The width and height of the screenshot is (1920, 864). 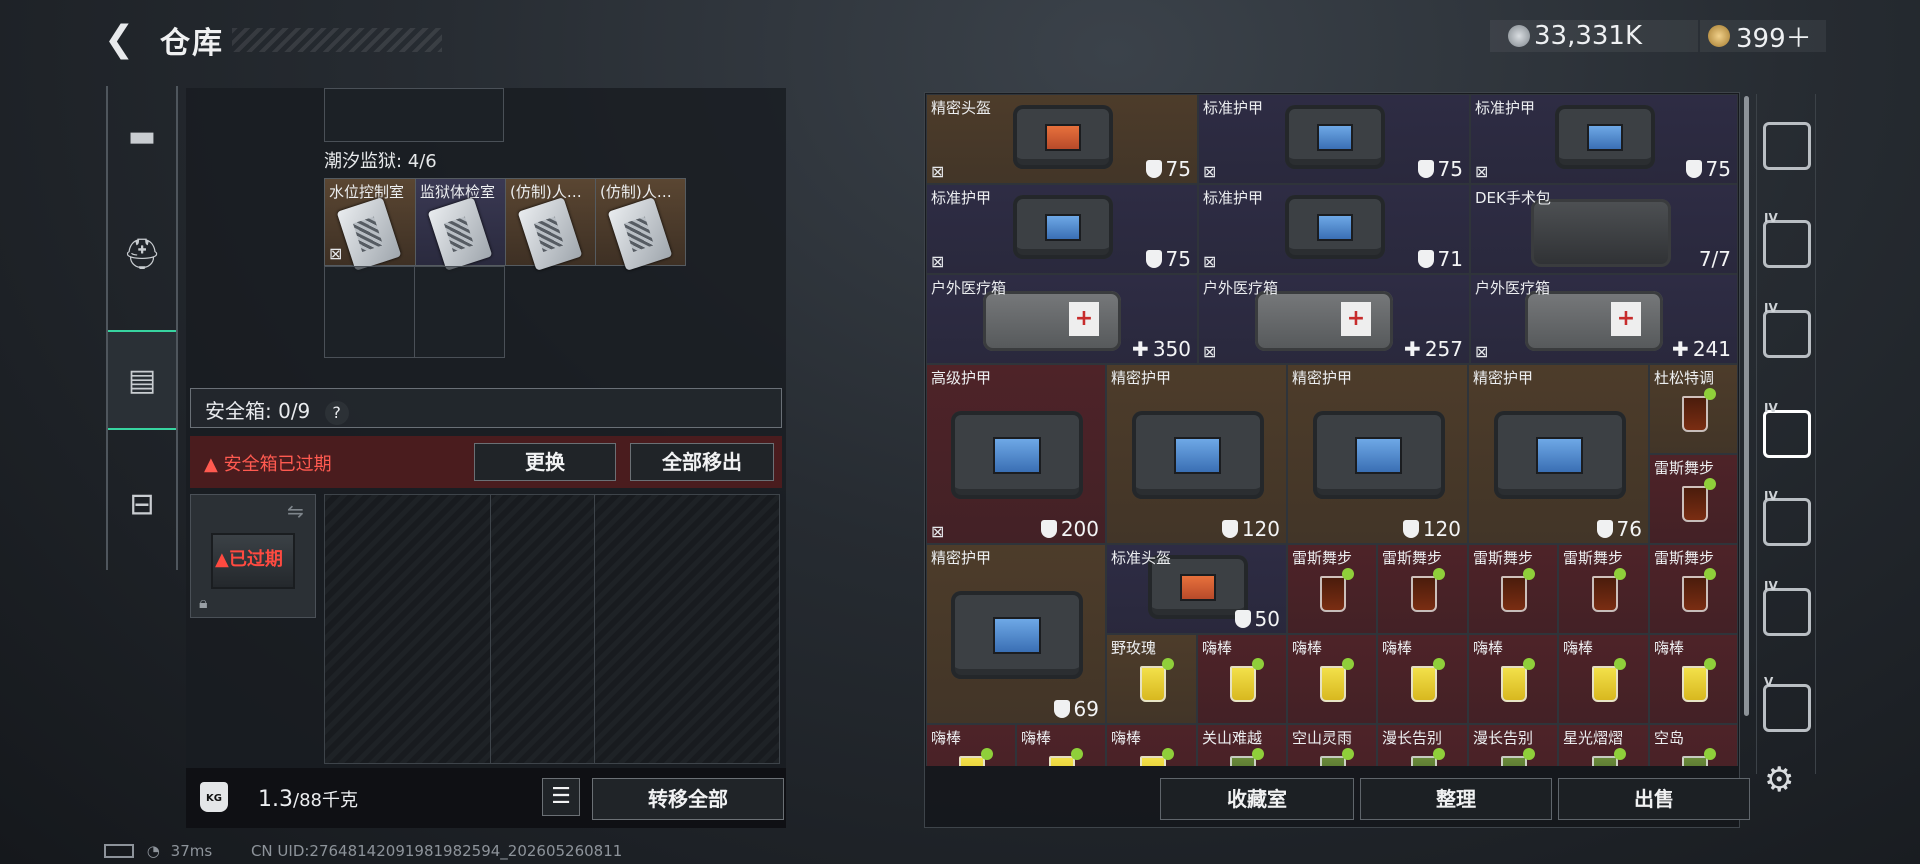 What do you see at coordinates (370, 224) in the screenshot?
I see `keycard-item: 水位控制室 ⊠` at bounding box center [370, 224].